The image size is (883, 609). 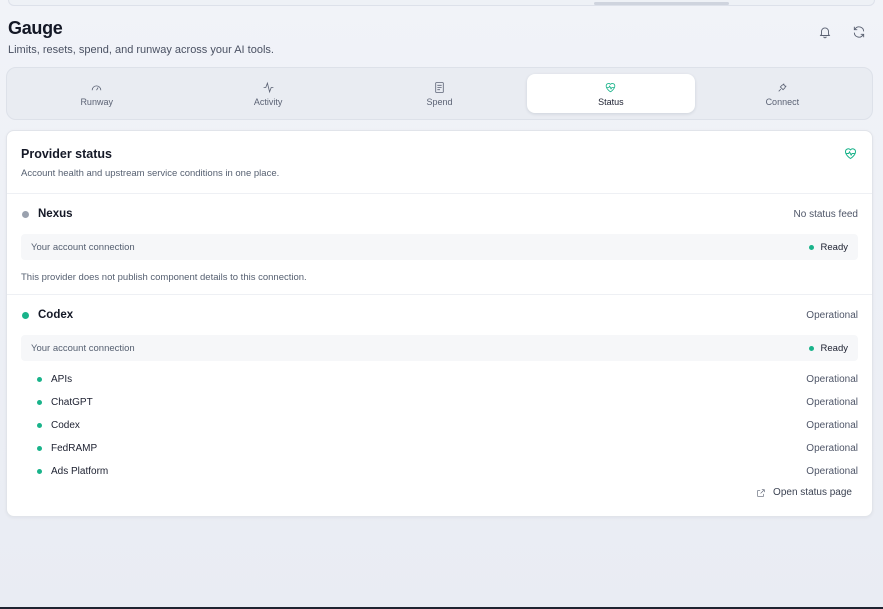 I want to click on list-item: ChatGPT Operational, so click(x=439, y=402).